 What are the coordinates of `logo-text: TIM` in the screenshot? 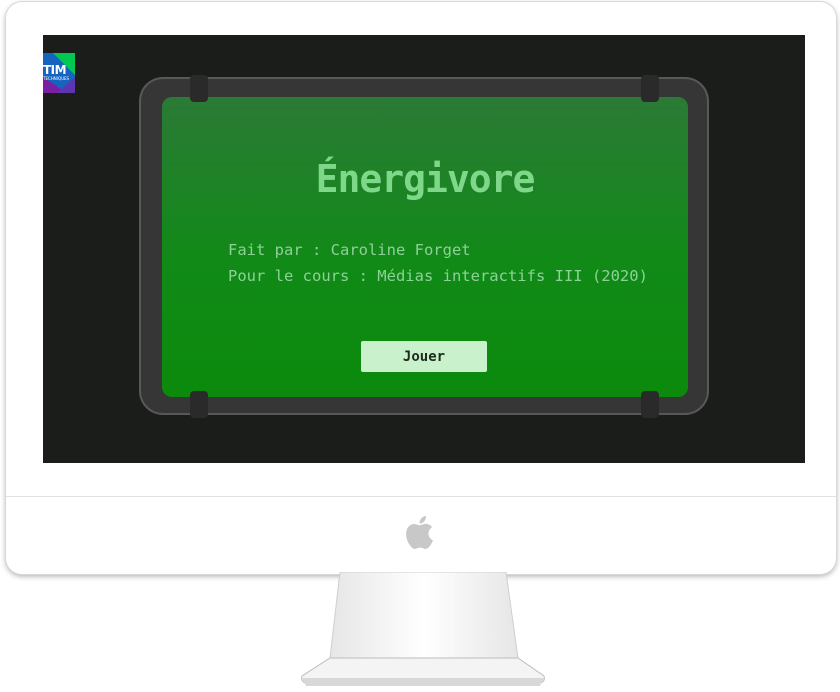 It's located at (55, 70).